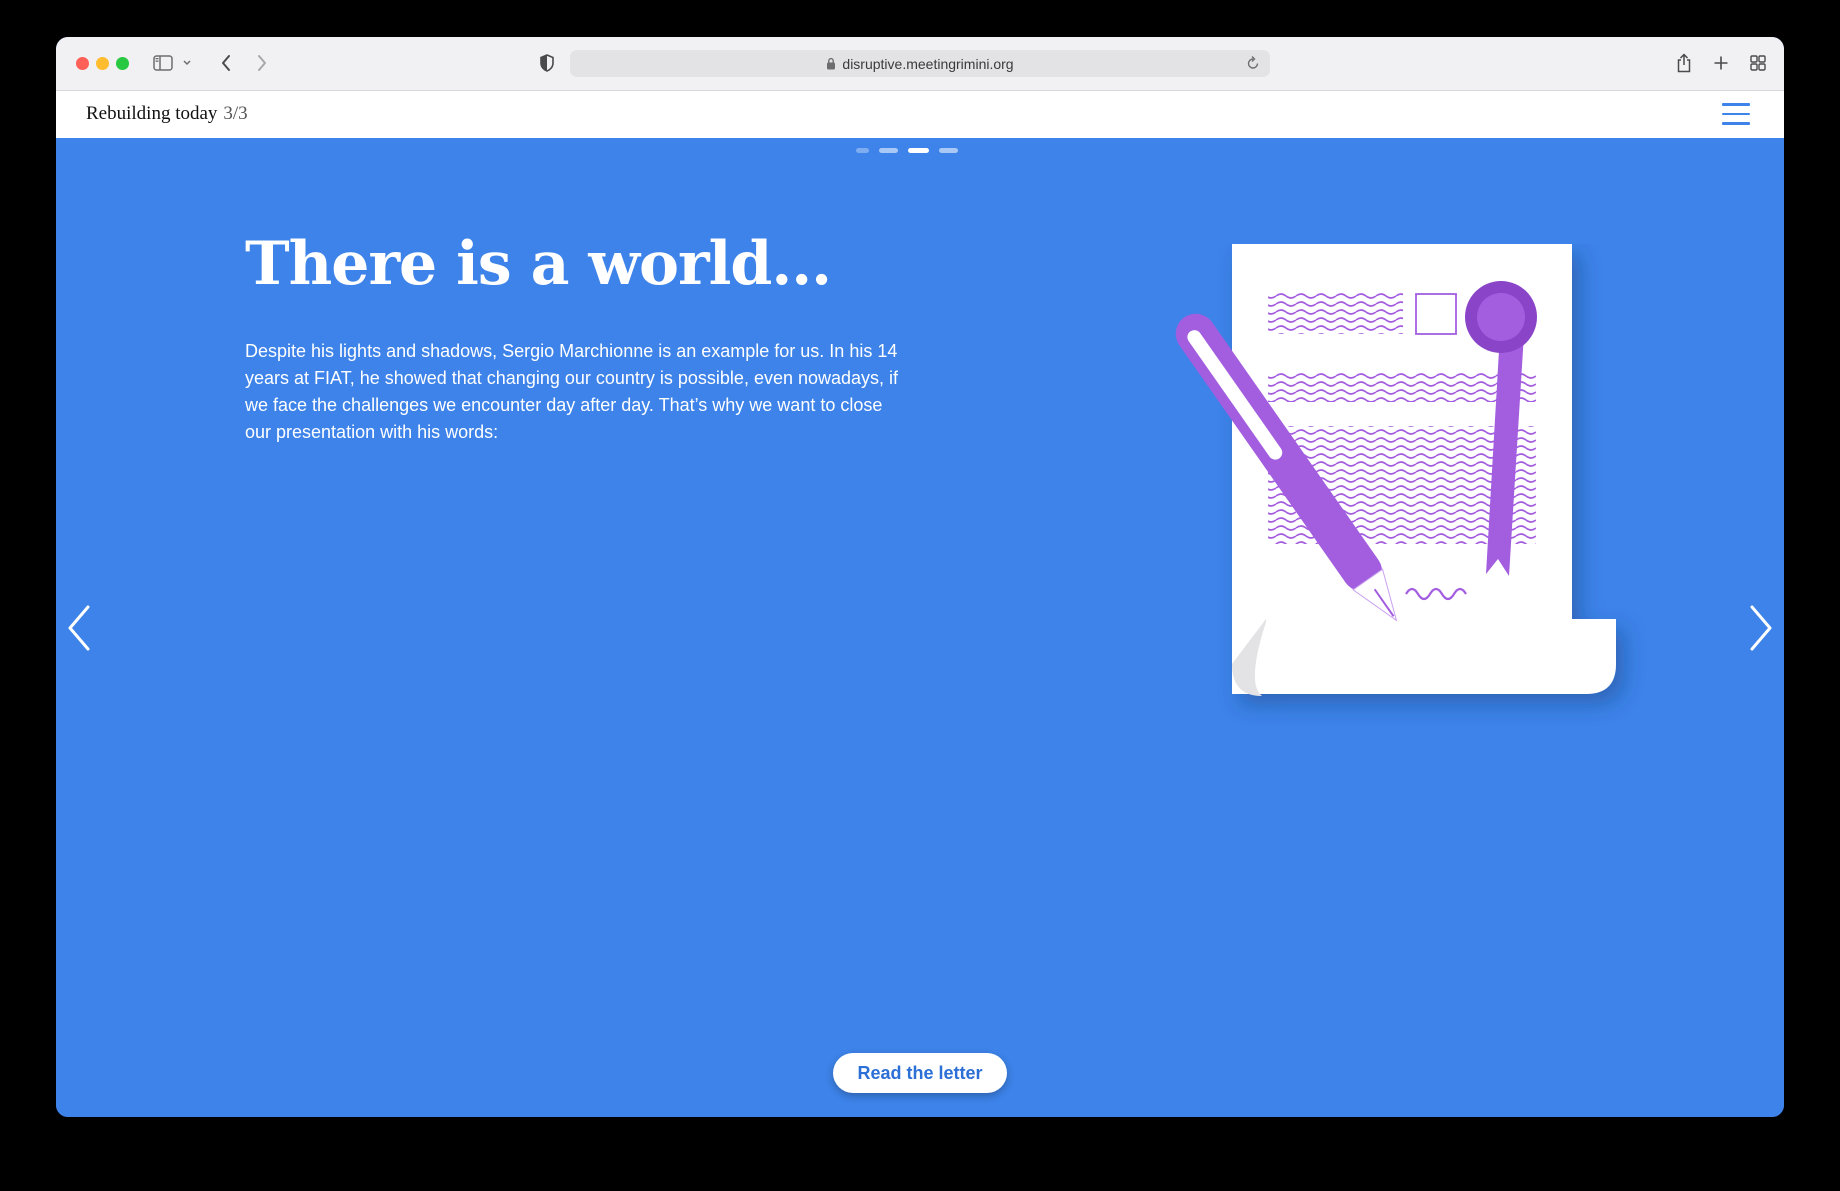 This screenshot has width=1840, height=1191. I want to click on privacy-shield-icon, so click(547, 63).